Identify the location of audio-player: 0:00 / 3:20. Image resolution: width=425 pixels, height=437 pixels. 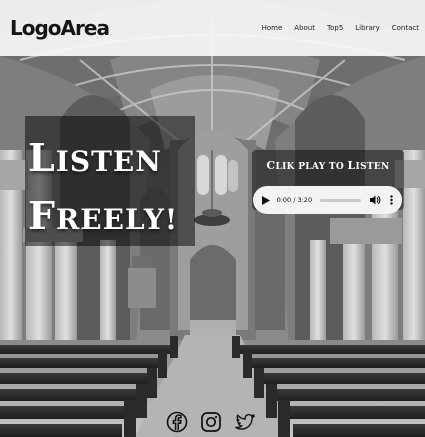
(327, 200).